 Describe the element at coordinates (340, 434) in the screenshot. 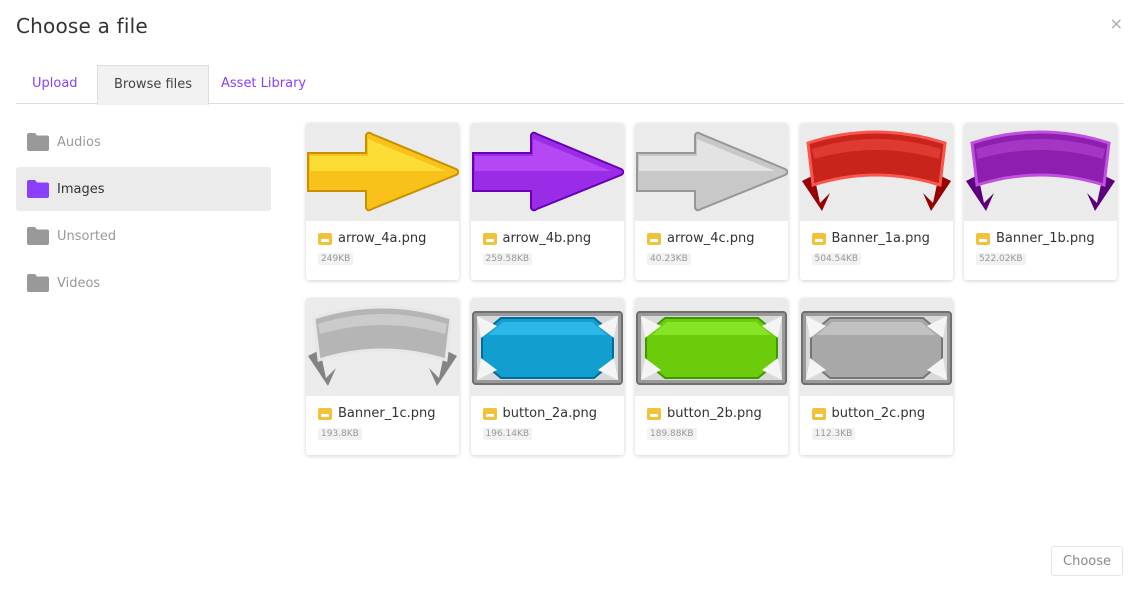

I see `file-size-badge: 193.8KB` at that location.